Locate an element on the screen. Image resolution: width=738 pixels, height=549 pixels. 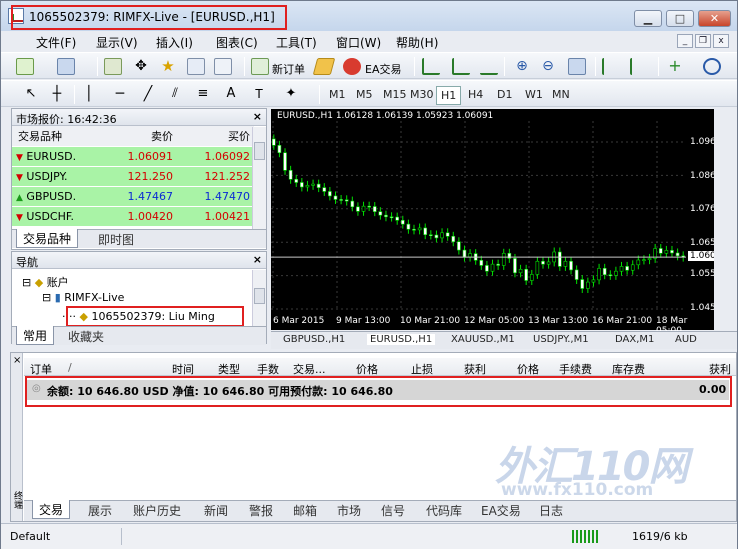
chart-tab: DAX,M1 is located at coordinates (634, 339).